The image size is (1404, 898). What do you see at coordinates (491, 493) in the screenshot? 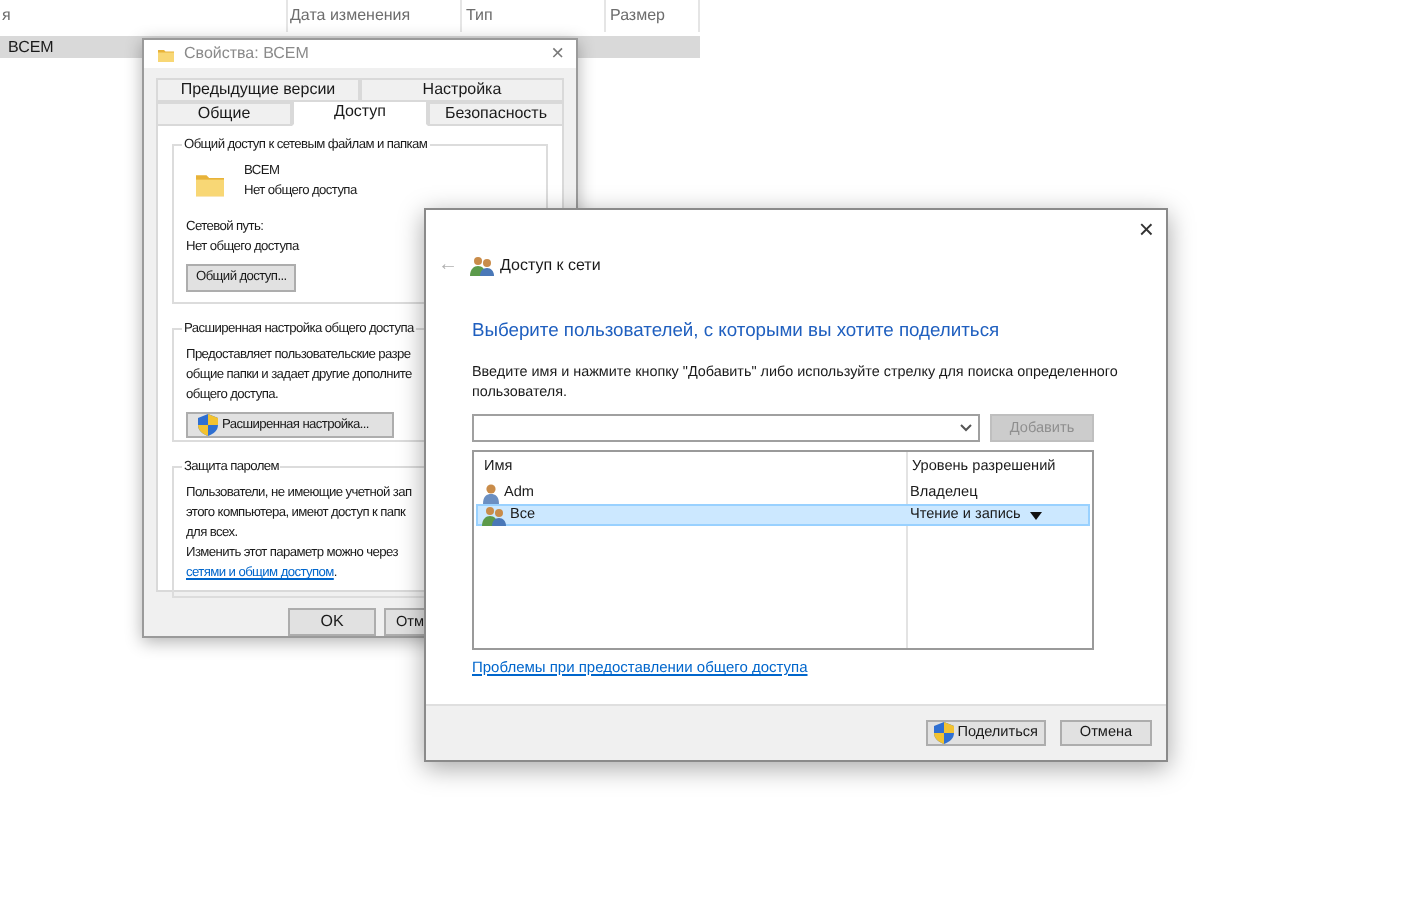
I see `user-icon` at bounding box center [491, 493].